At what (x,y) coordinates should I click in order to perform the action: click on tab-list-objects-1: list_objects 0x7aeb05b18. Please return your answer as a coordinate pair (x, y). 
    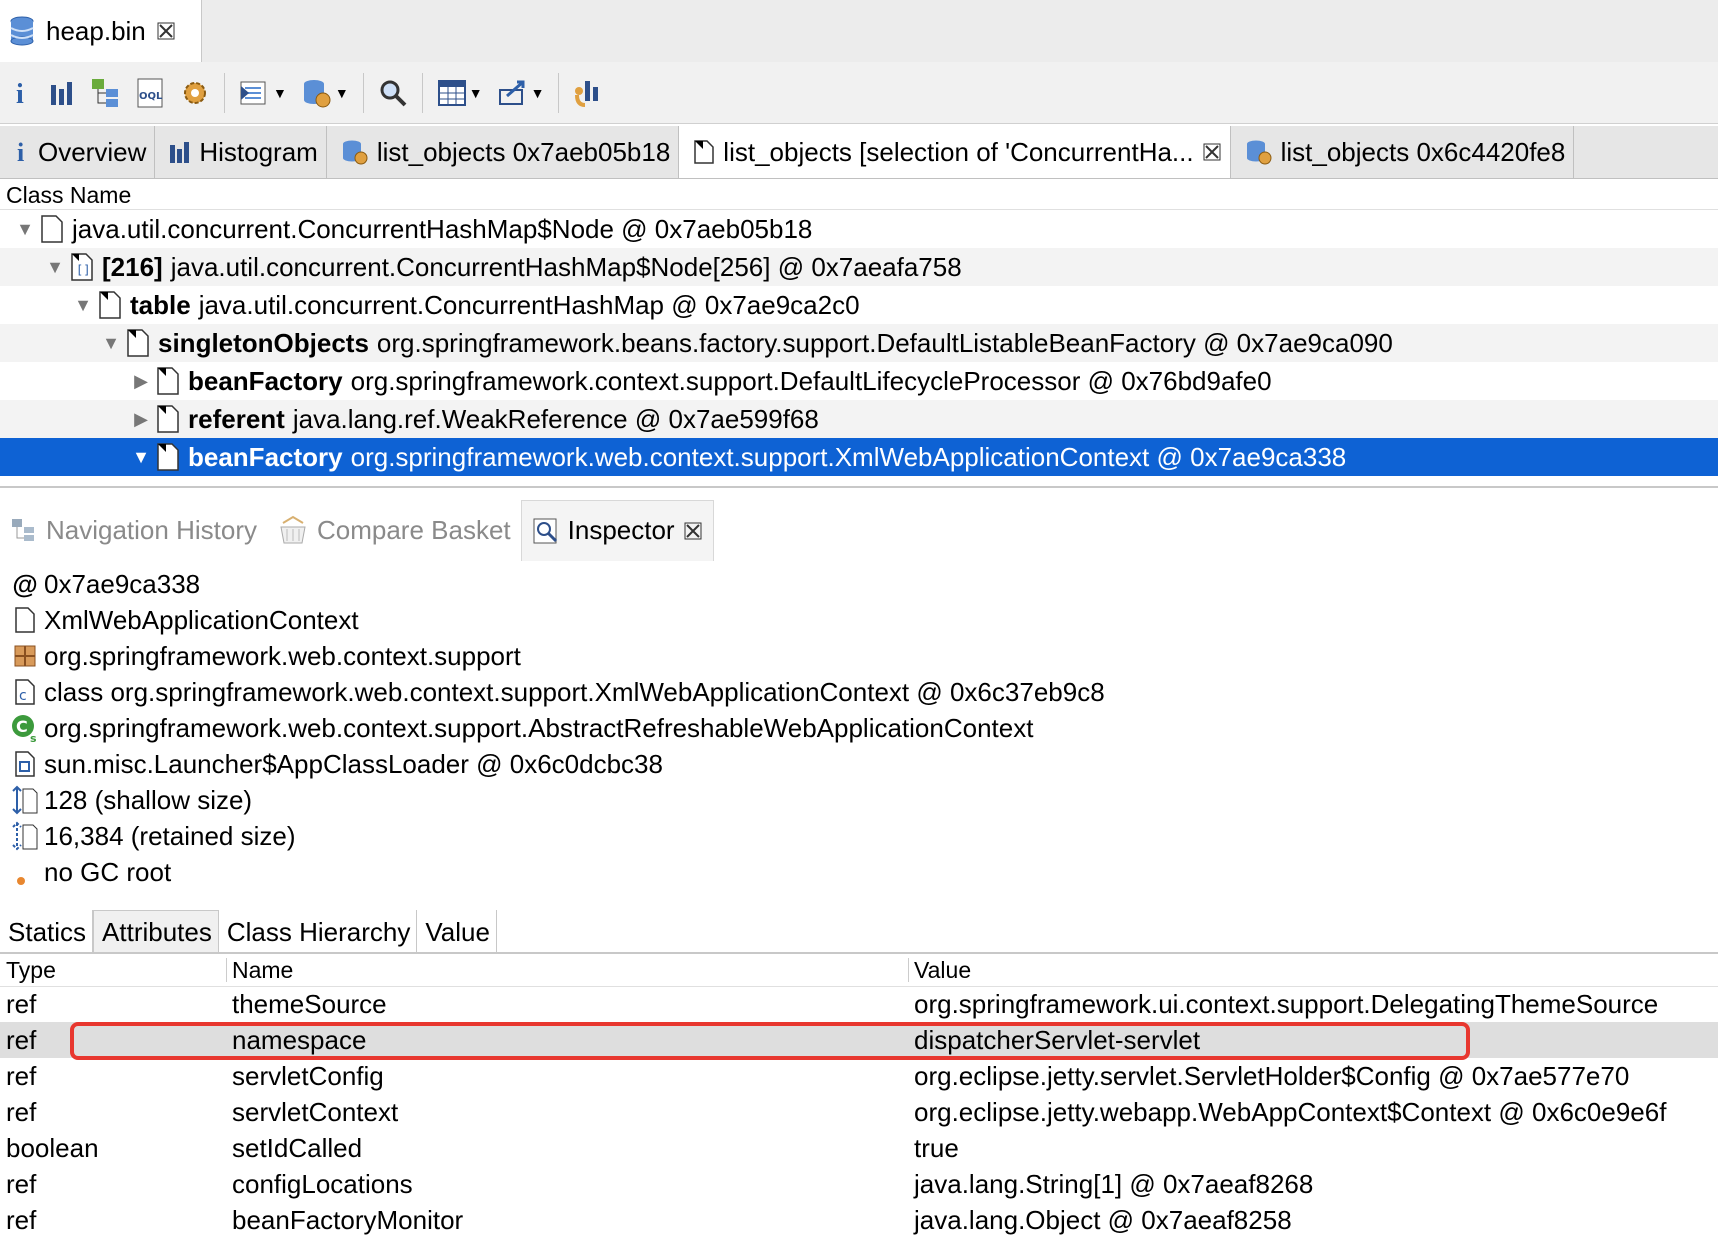
    Looking at the image, I should click on (503, 152).